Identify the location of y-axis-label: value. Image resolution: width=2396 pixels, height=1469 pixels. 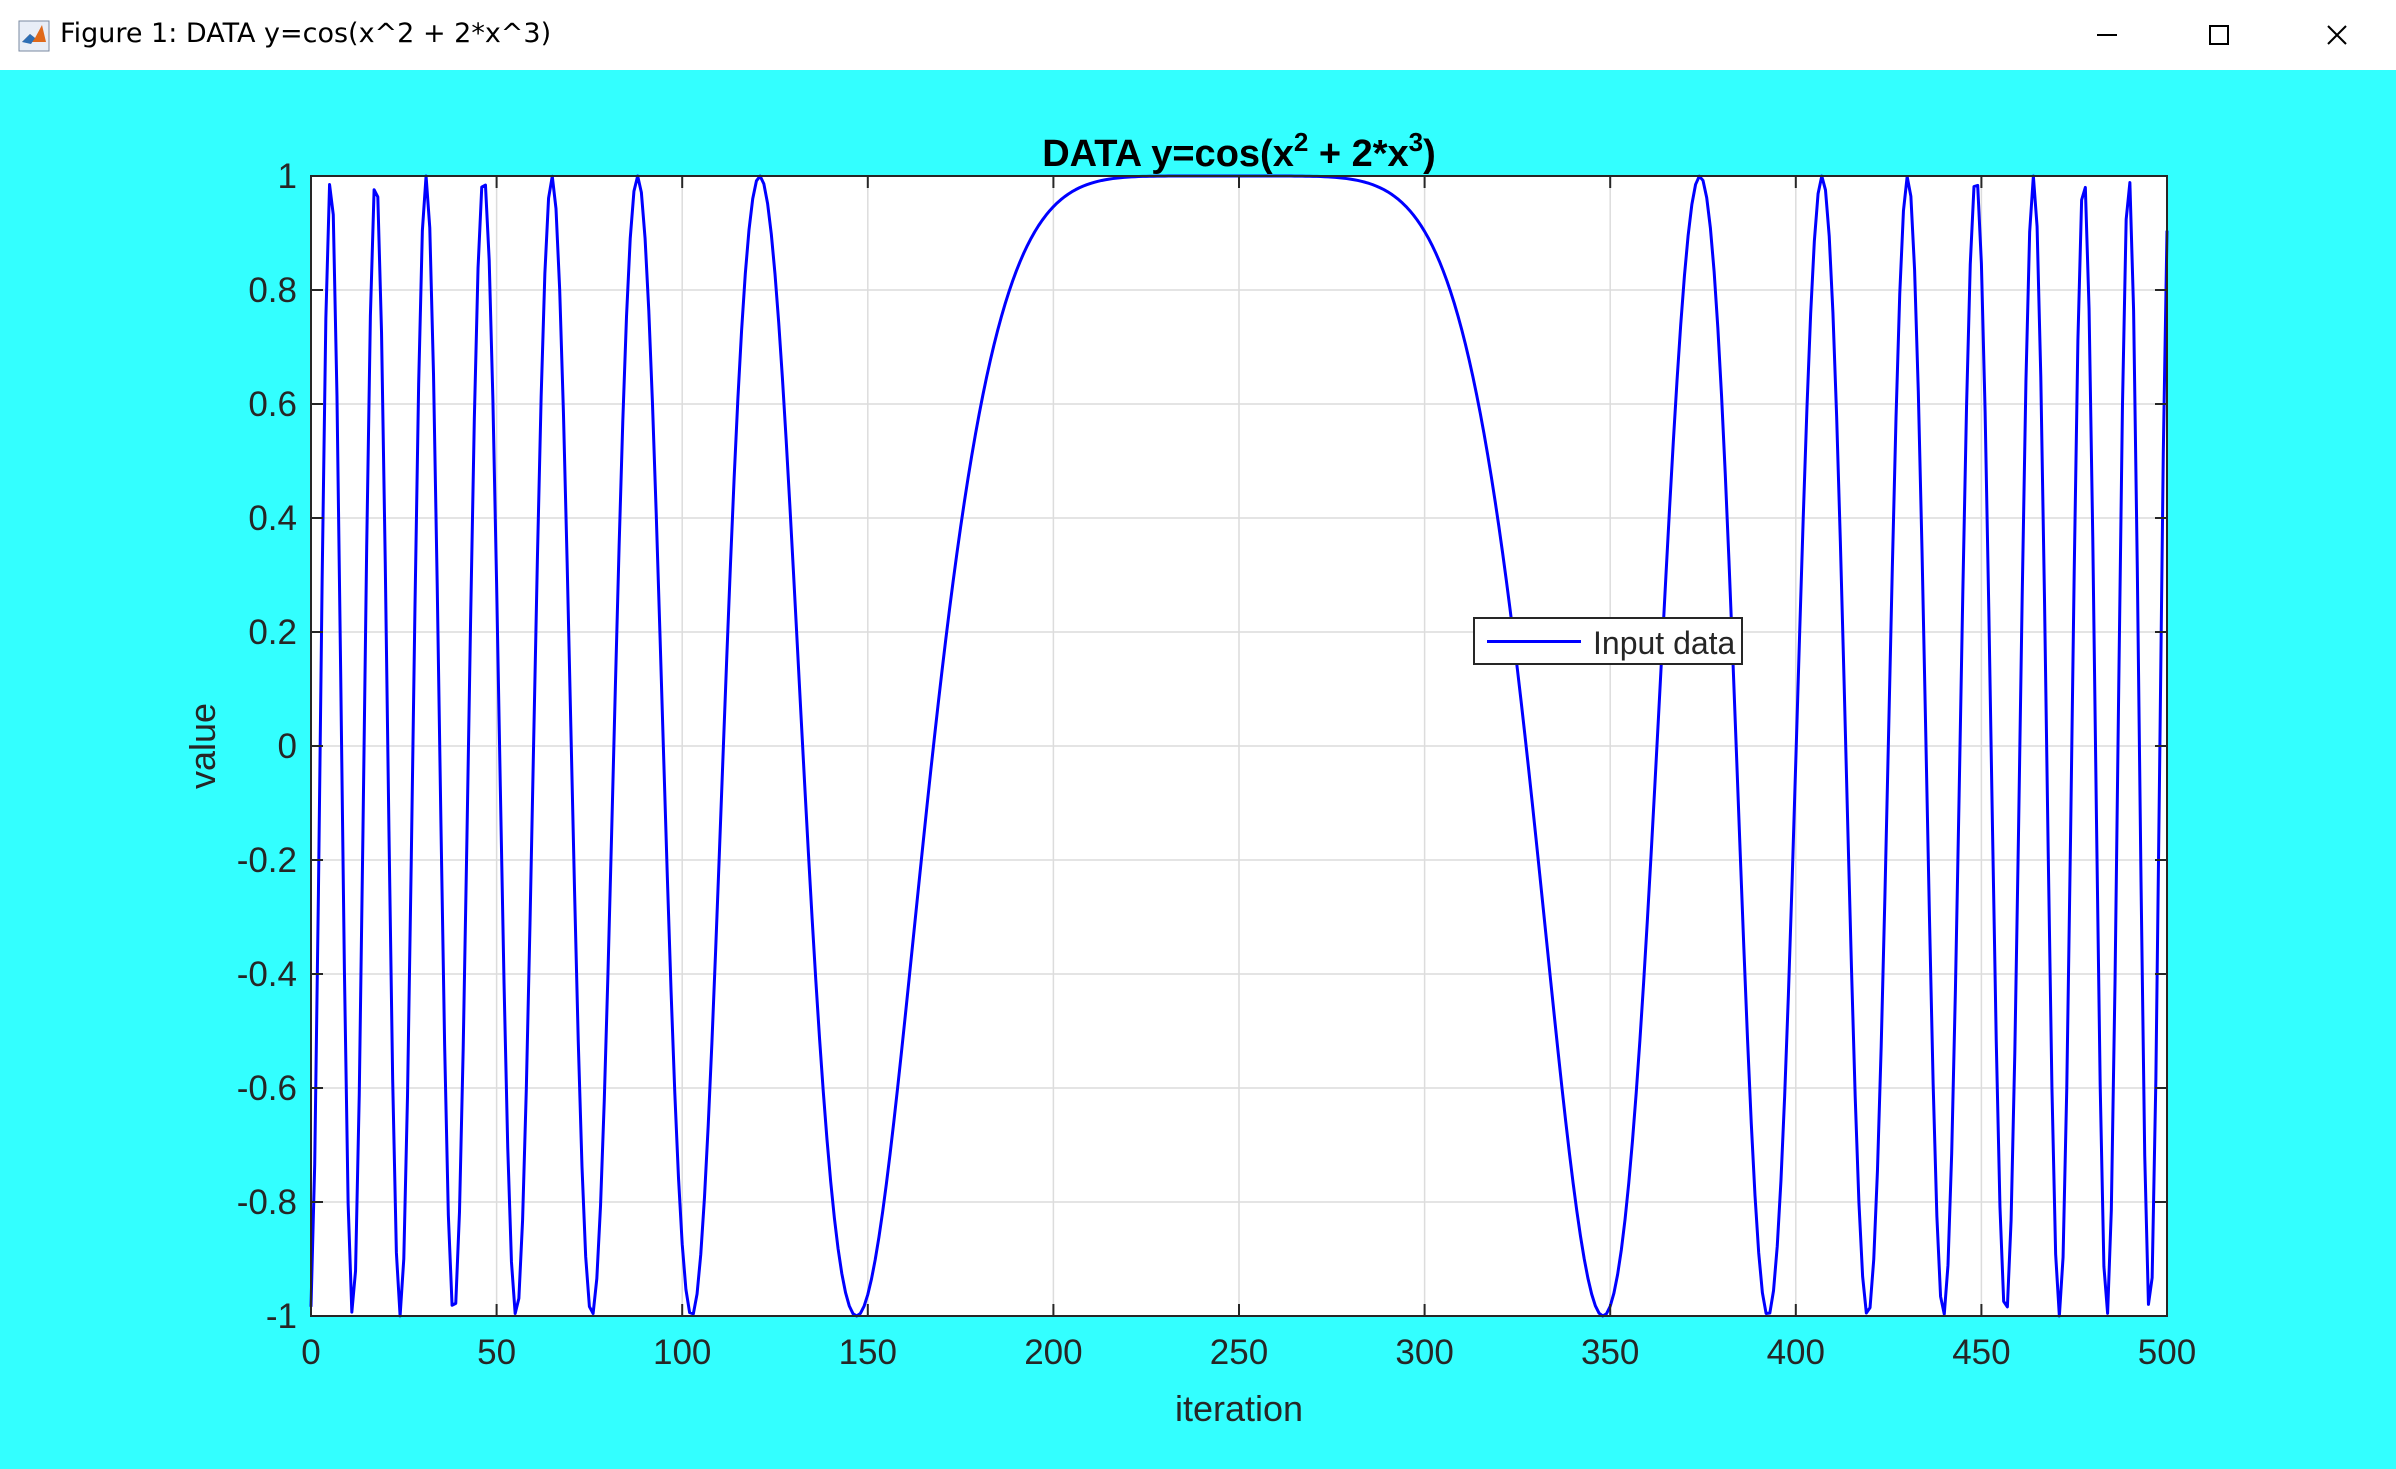
(202, 746).